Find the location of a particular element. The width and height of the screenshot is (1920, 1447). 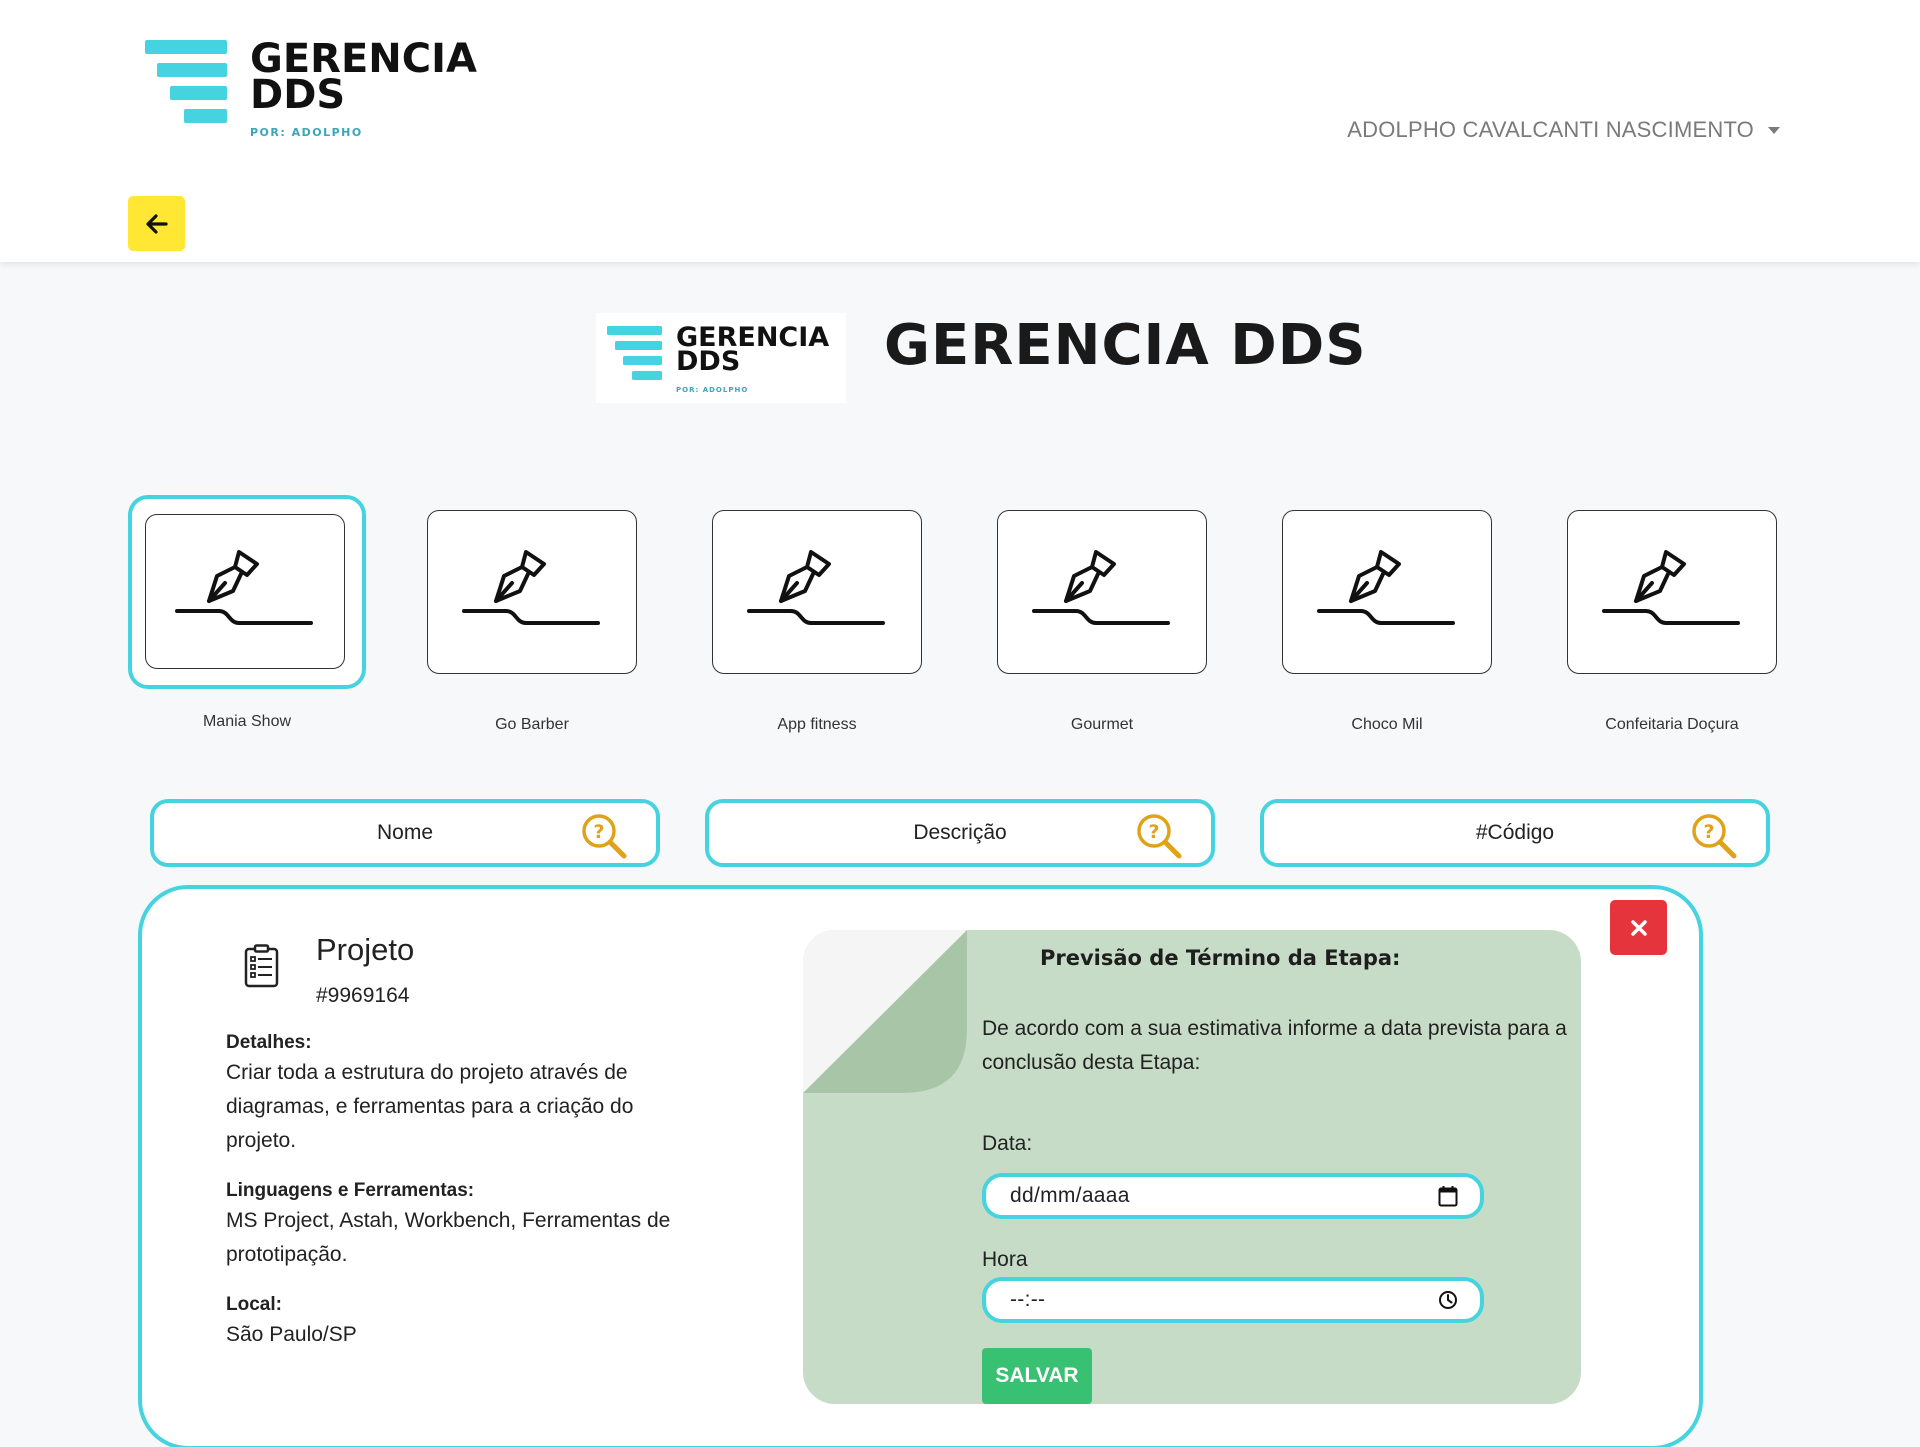

chevron-down-icon is located at coordinates (1774, 130).